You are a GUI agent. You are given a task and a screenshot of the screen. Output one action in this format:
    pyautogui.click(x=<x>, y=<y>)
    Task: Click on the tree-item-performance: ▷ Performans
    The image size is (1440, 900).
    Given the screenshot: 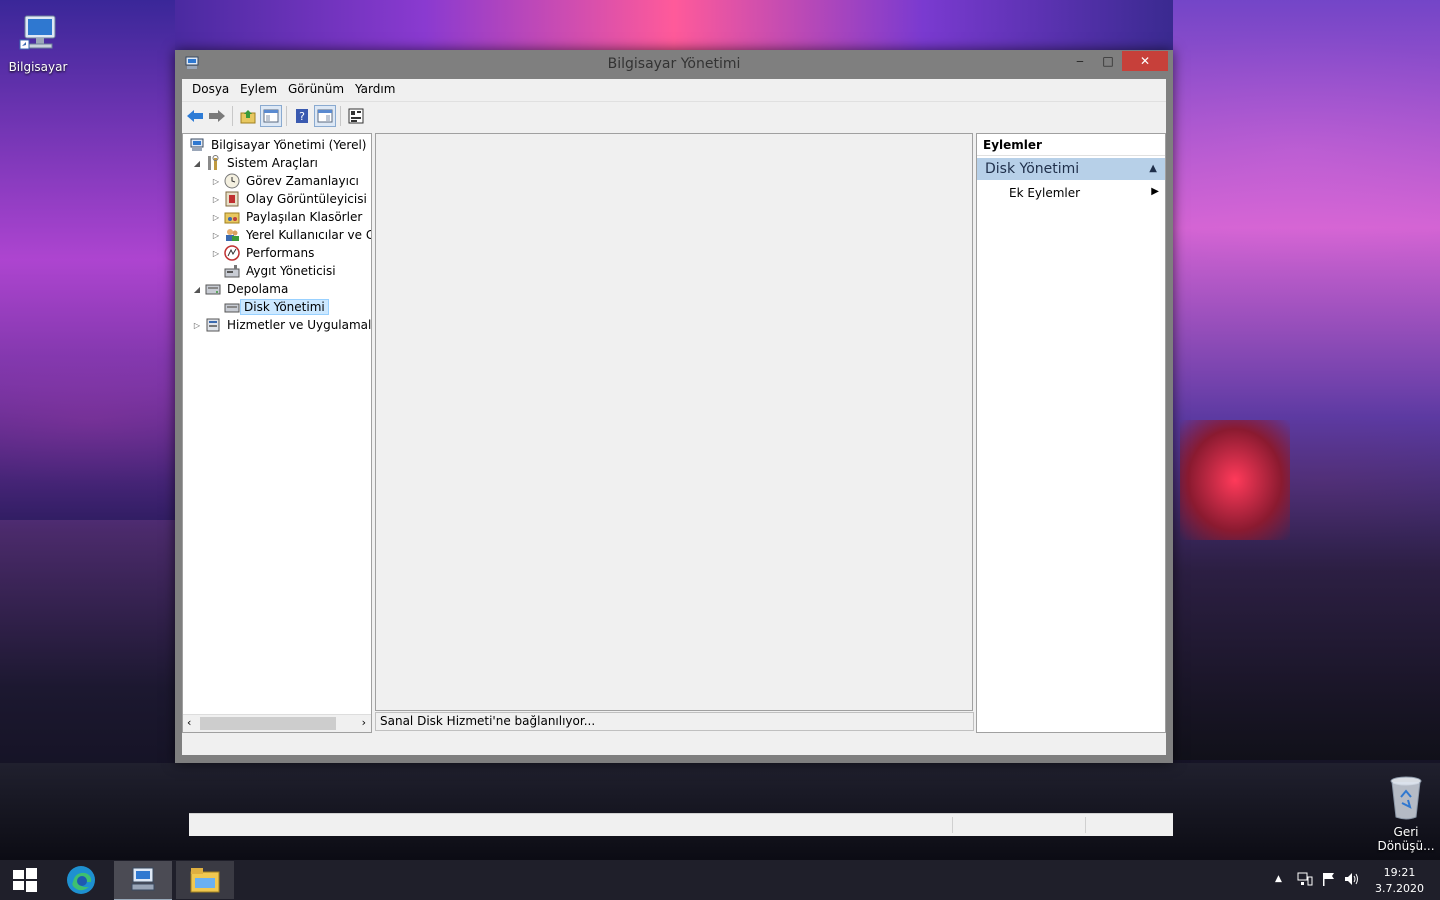 What is the action you would take?
    pyautogui.click(x=263, y=253)
    